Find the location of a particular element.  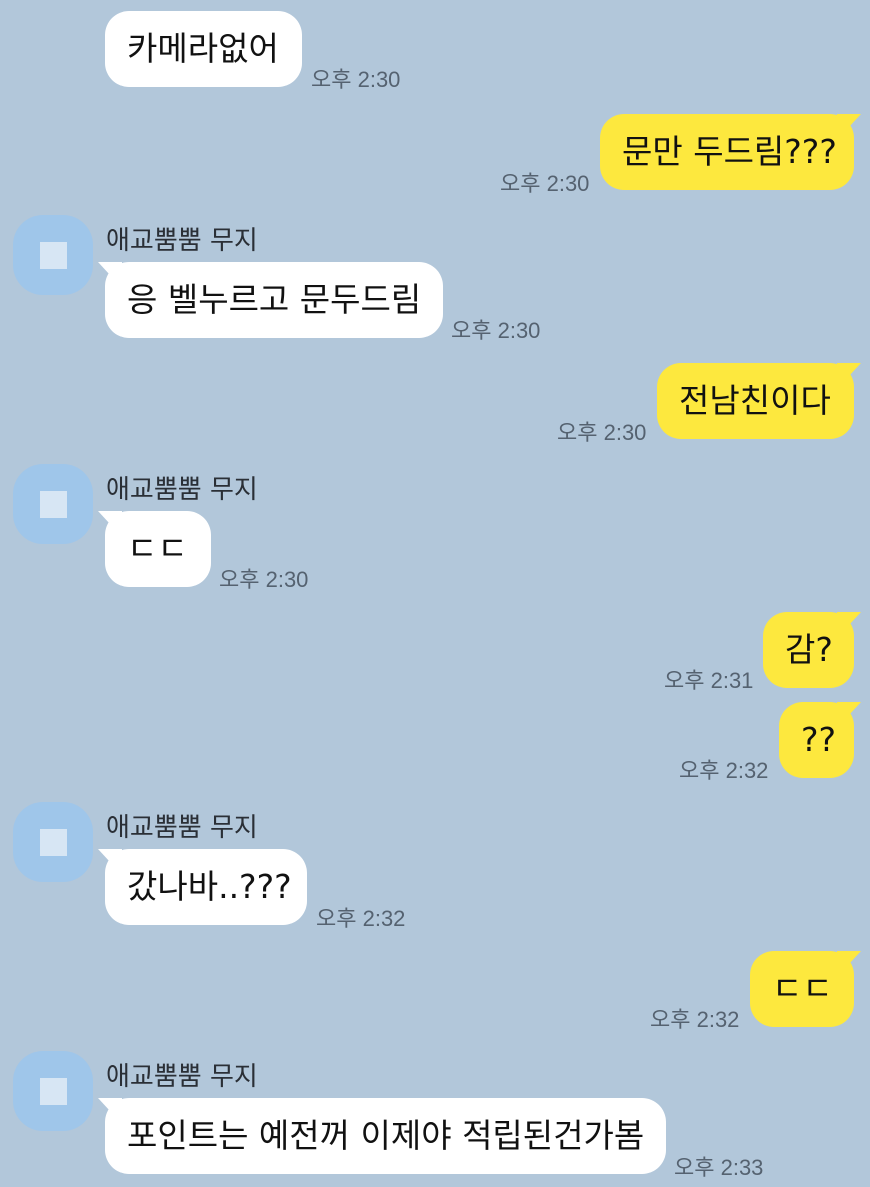

message-bubble-outgoing: 전남친이다 is located at coordinates (755, 401).